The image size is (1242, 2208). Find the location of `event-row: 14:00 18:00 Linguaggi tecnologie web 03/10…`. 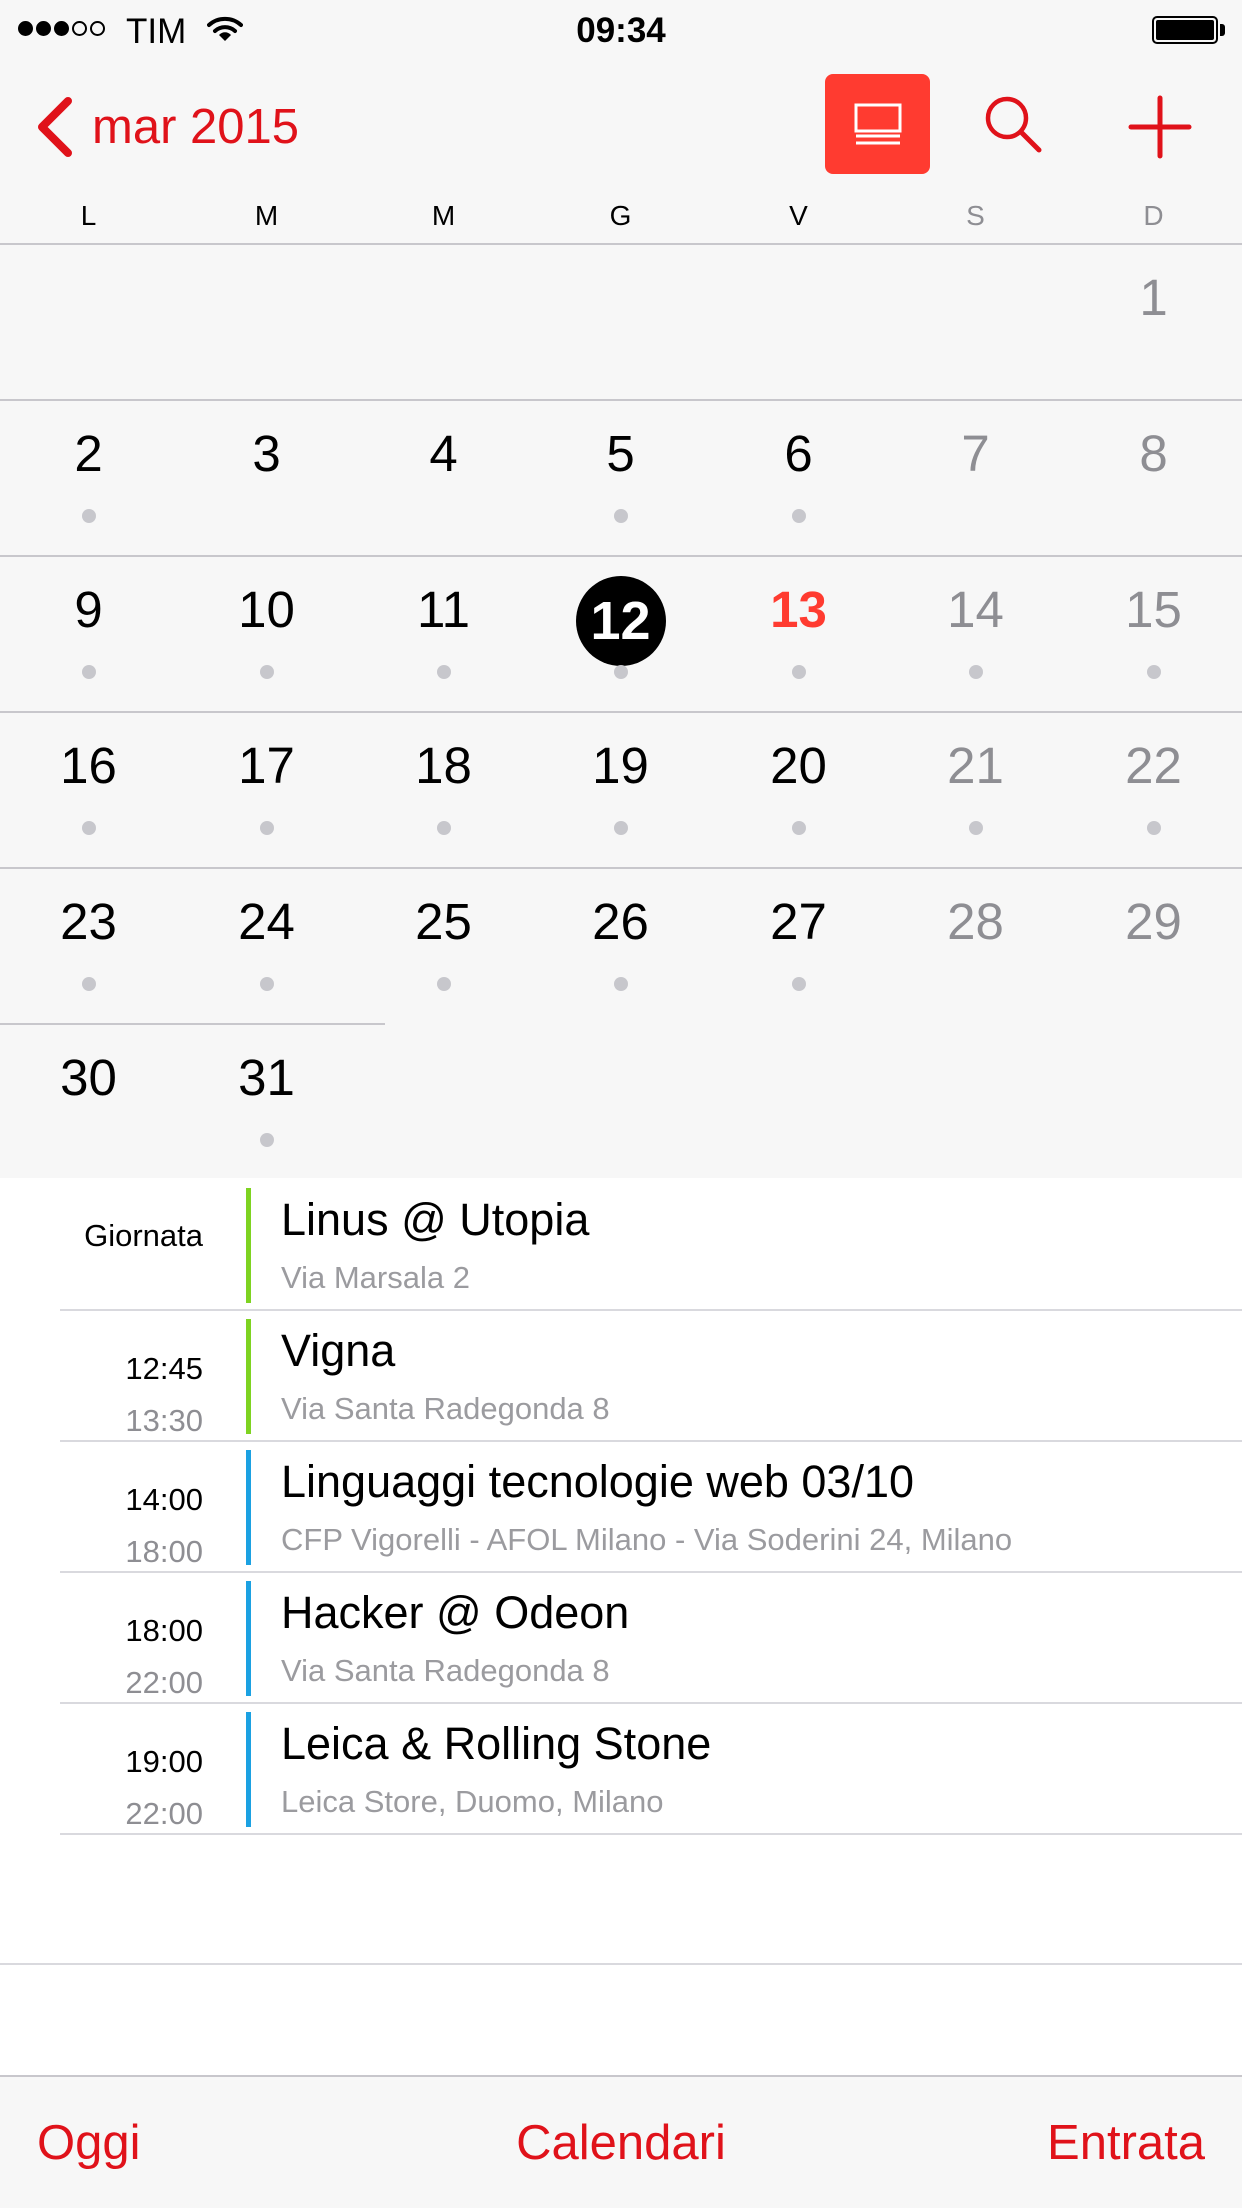

event-row: 14:00 18:00 Linguaggi tecnologie web 03/10… is located at coordinates (651, 1507).